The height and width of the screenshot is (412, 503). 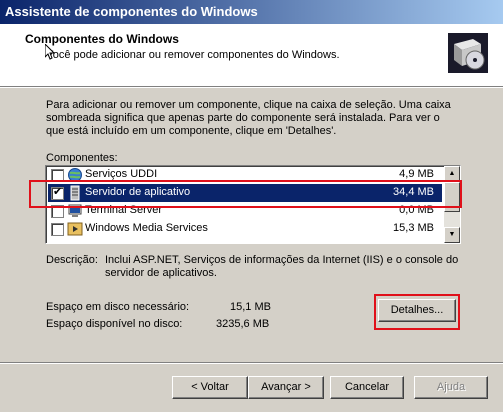 I want to click on title-bar: Assistente de componentes do Windows, so click(x=251, y=12).